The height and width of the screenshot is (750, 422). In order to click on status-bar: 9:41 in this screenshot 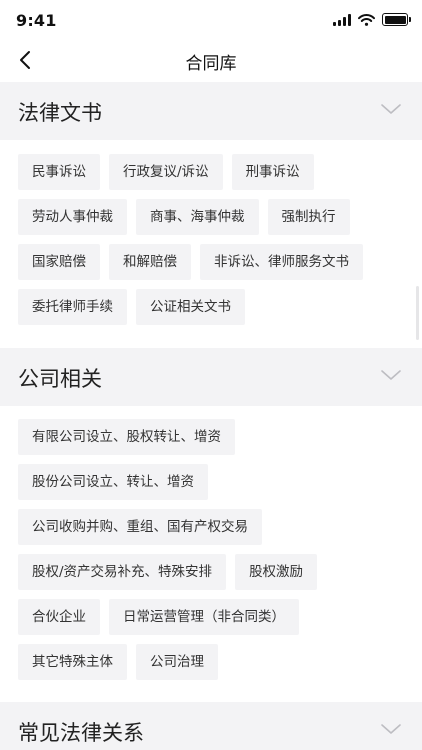, I will do `click(211, 20)`.